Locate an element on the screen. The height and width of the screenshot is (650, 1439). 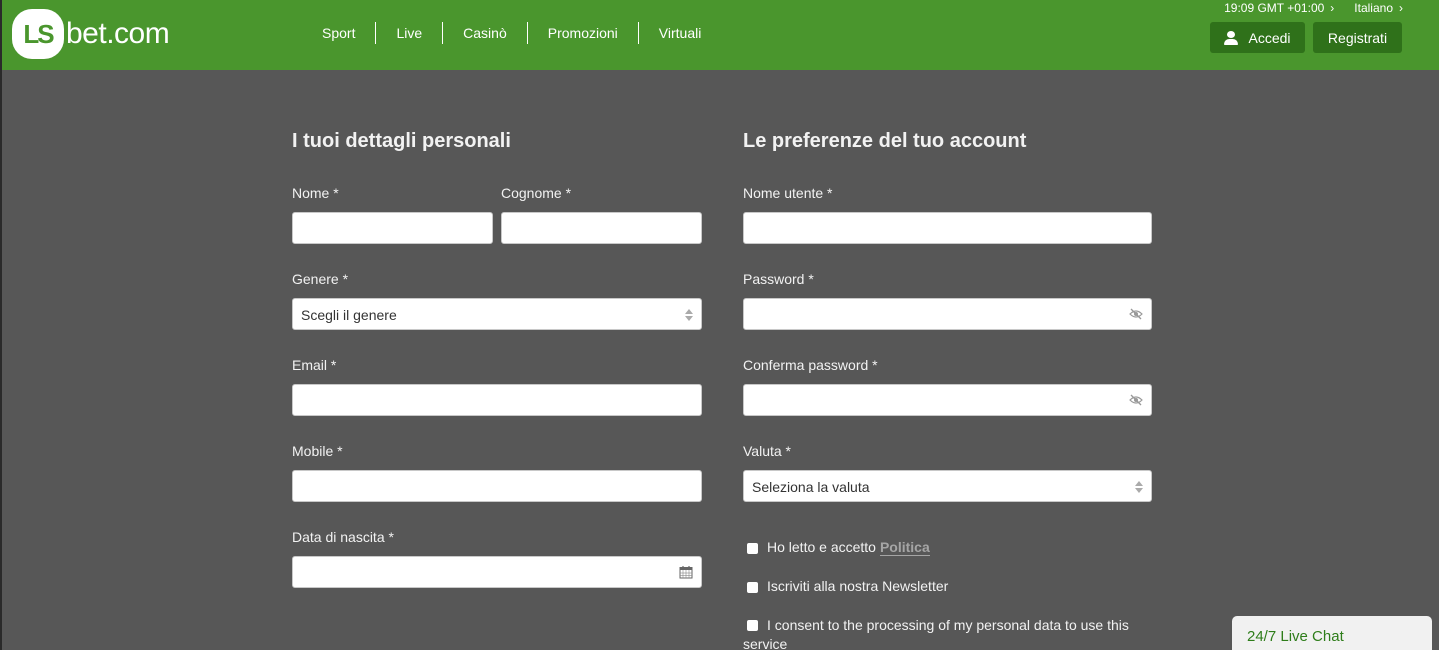
login-button: Accedi is located at coordinates (1257, 37).